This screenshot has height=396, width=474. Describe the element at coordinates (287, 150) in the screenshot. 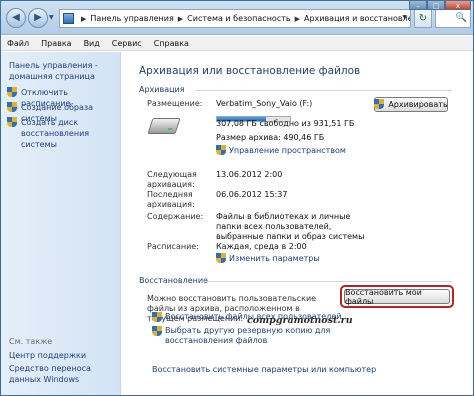

I see `manage-space-label: Управление пространством` at that location.